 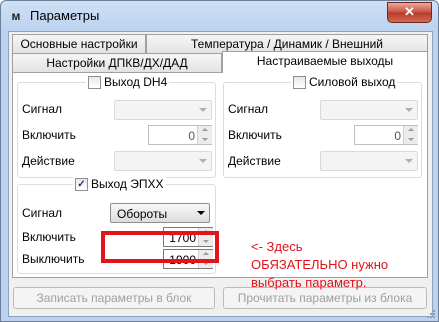 What do you see at coordinates (277, 246) in the screenshot?
I see `annotation-line-1: <- Здесь` at bounding box center [277, 246].